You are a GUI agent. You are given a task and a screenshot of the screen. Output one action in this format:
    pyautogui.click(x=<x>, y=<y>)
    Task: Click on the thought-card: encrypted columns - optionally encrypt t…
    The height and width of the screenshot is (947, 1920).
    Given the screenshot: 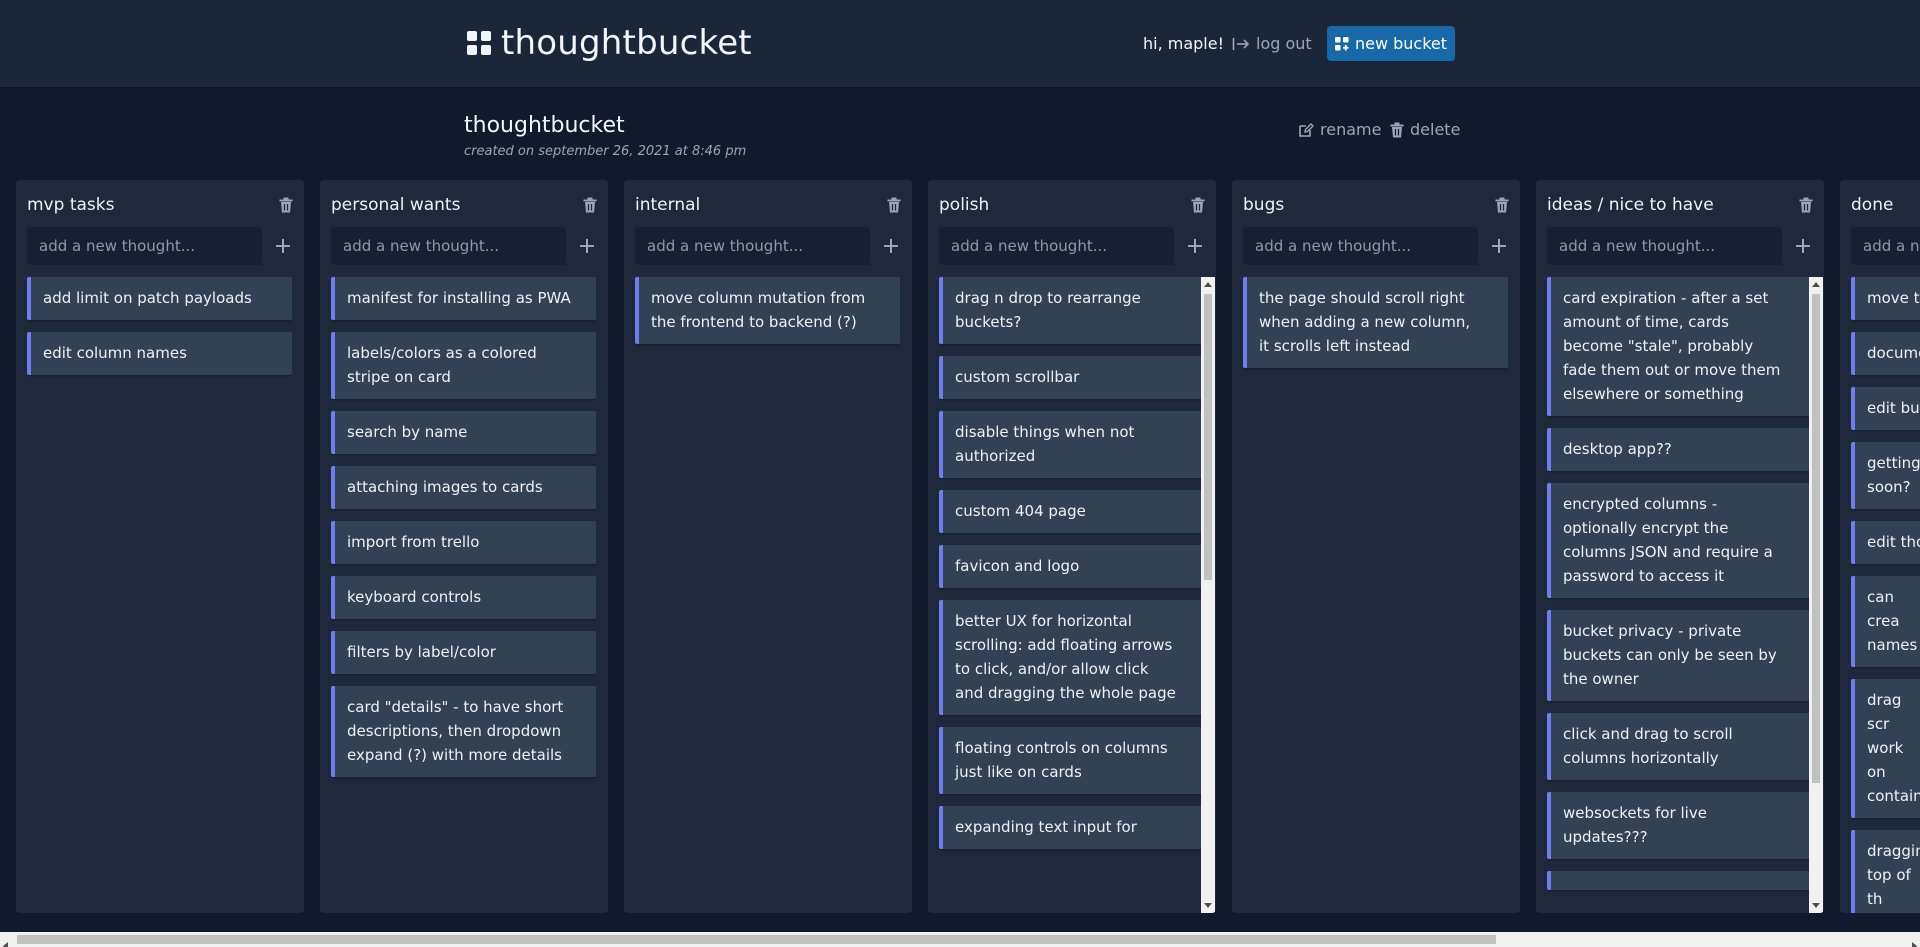 What is the action you would take?
    pyautogui.click(x=1679, y=540)
    